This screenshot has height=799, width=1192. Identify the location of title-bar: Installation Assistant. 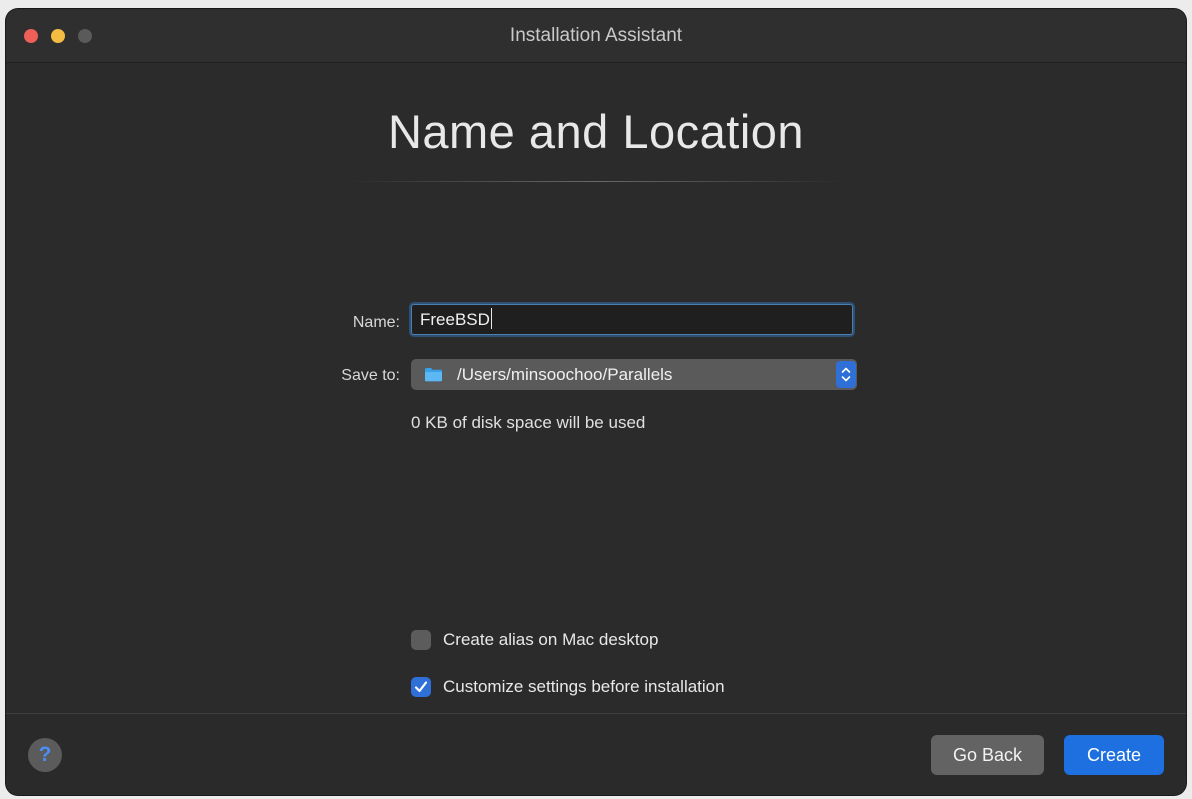
(596, 36).